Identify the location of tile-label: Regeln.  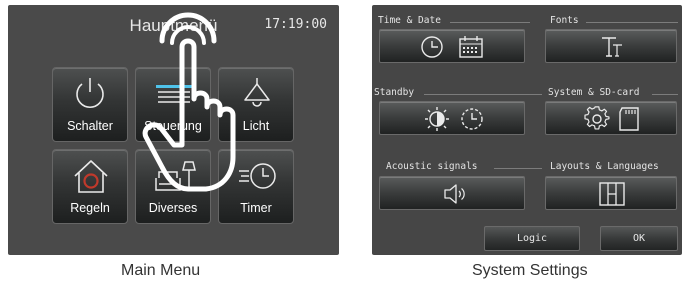
(90, 208).